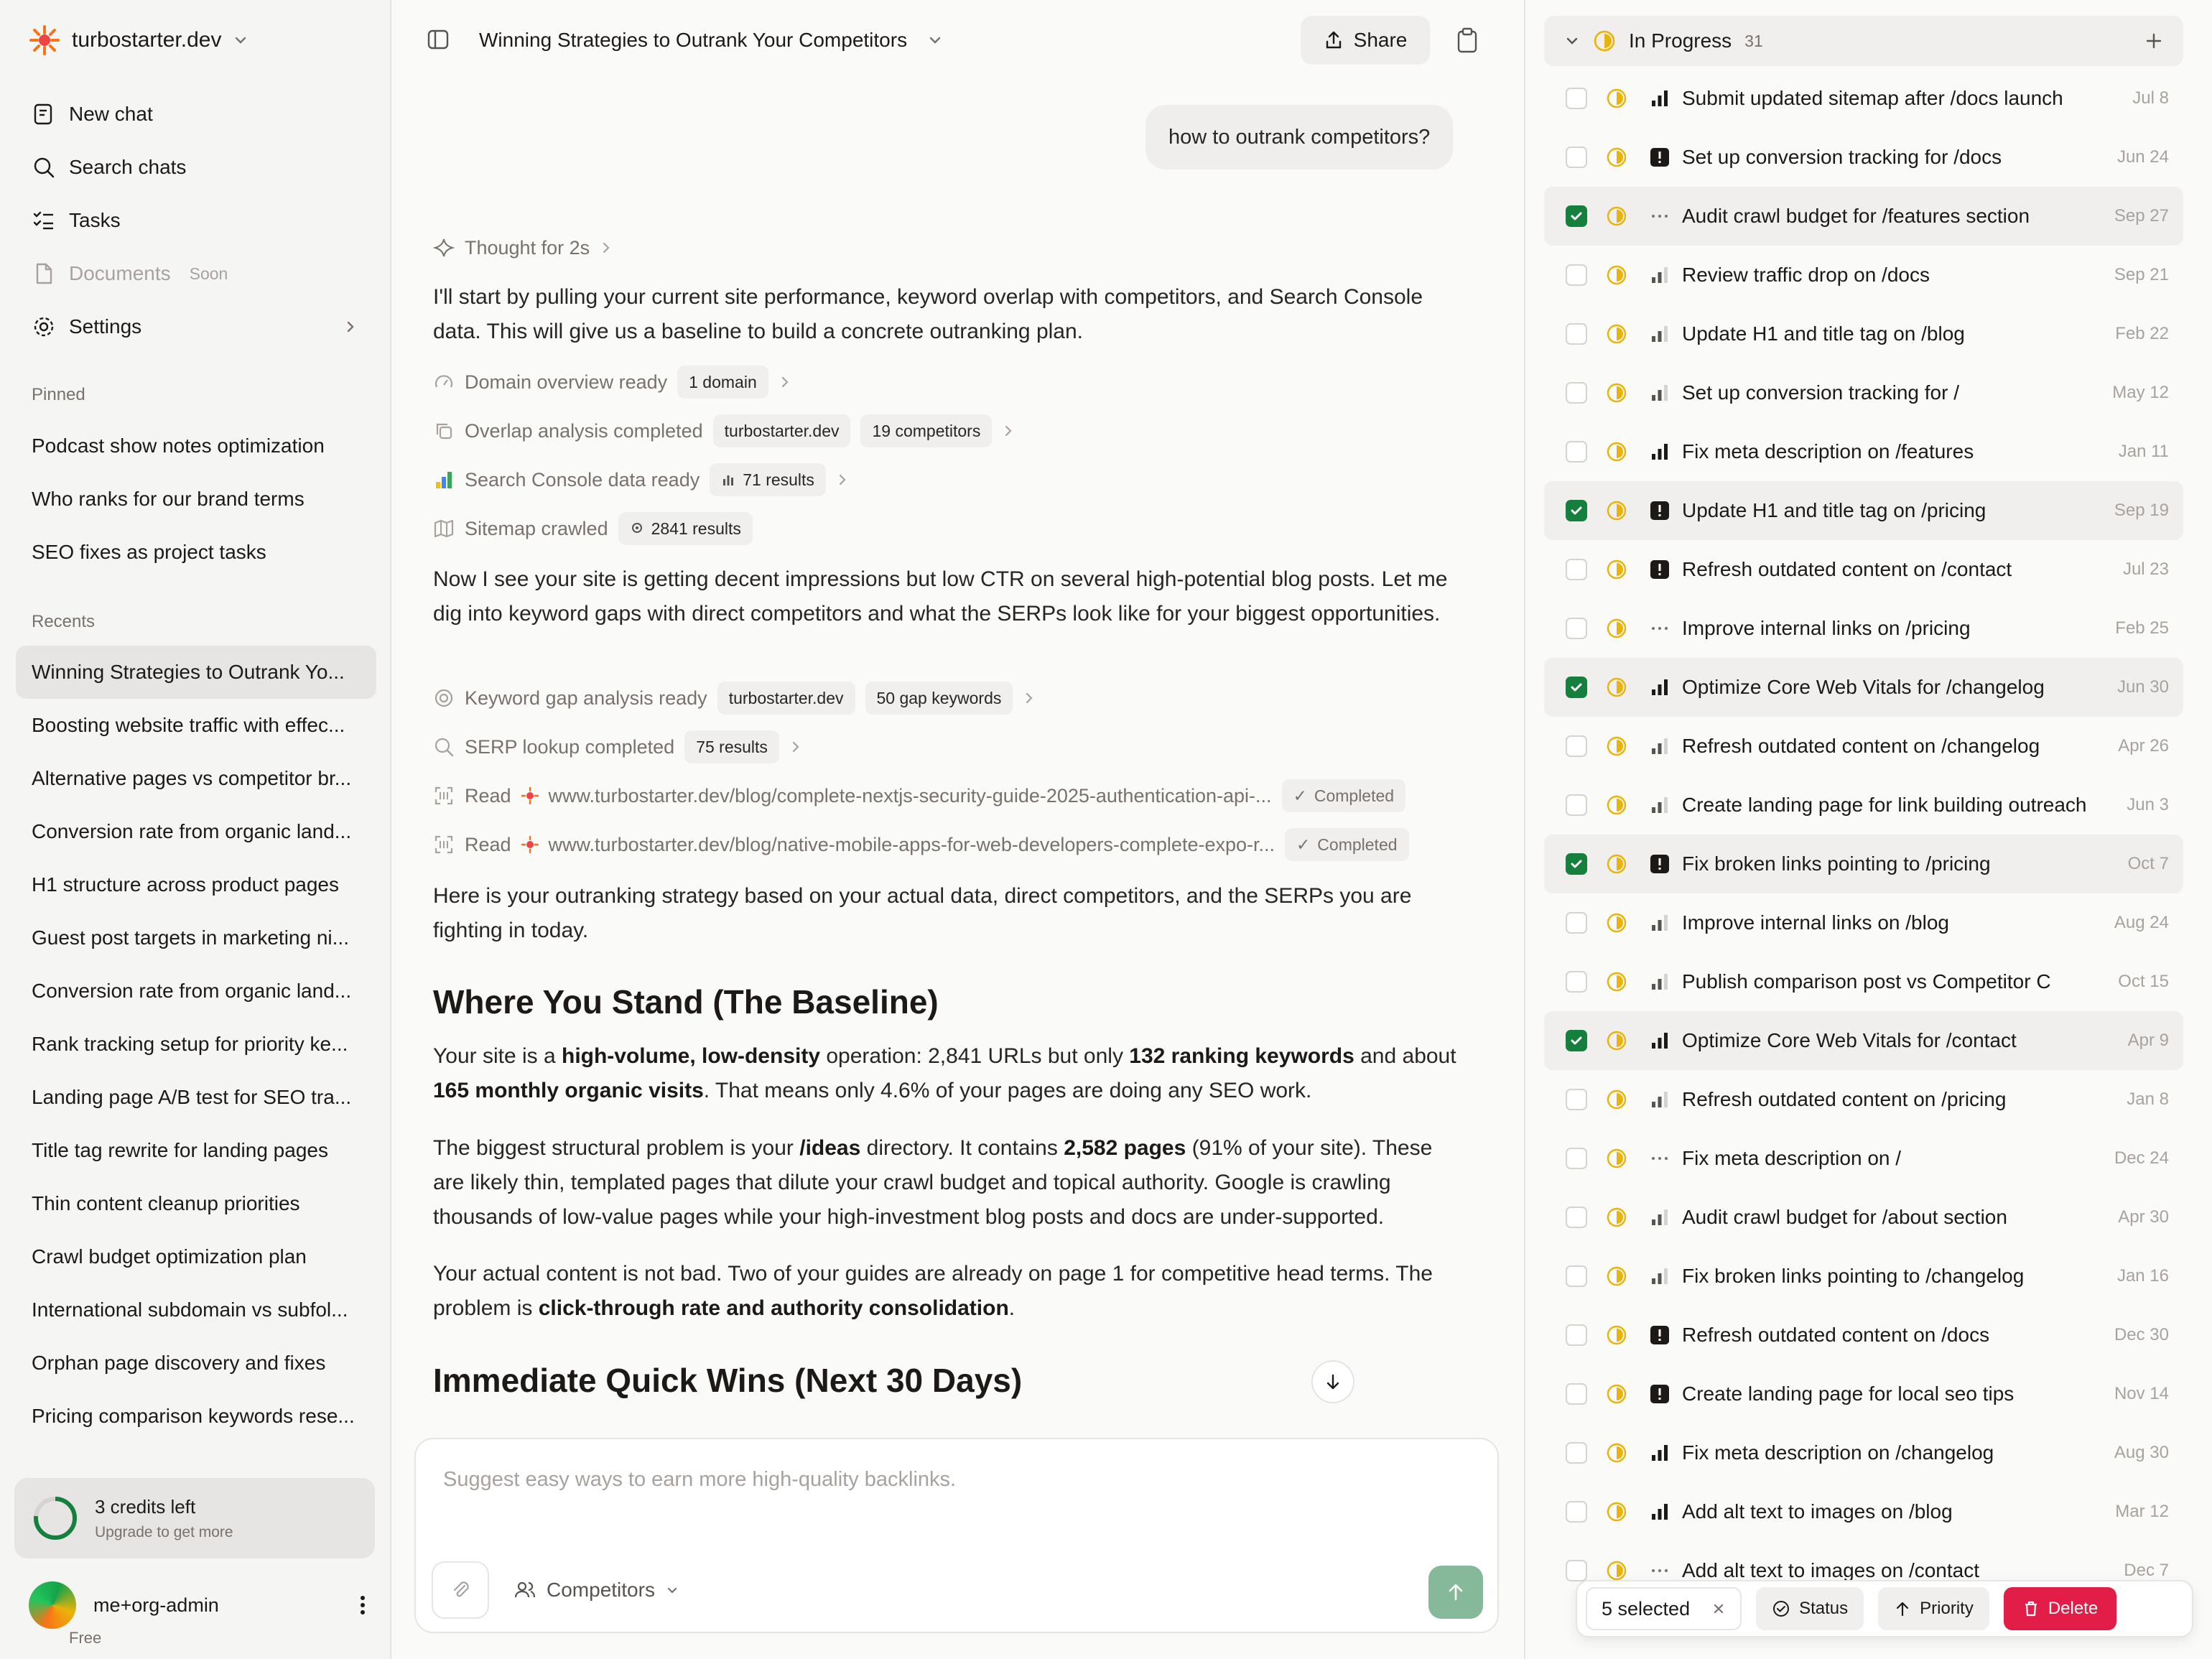 The height and width of the screenshot is (1659, 2212). I want to click on add-task-icon, so click(2153, 41).